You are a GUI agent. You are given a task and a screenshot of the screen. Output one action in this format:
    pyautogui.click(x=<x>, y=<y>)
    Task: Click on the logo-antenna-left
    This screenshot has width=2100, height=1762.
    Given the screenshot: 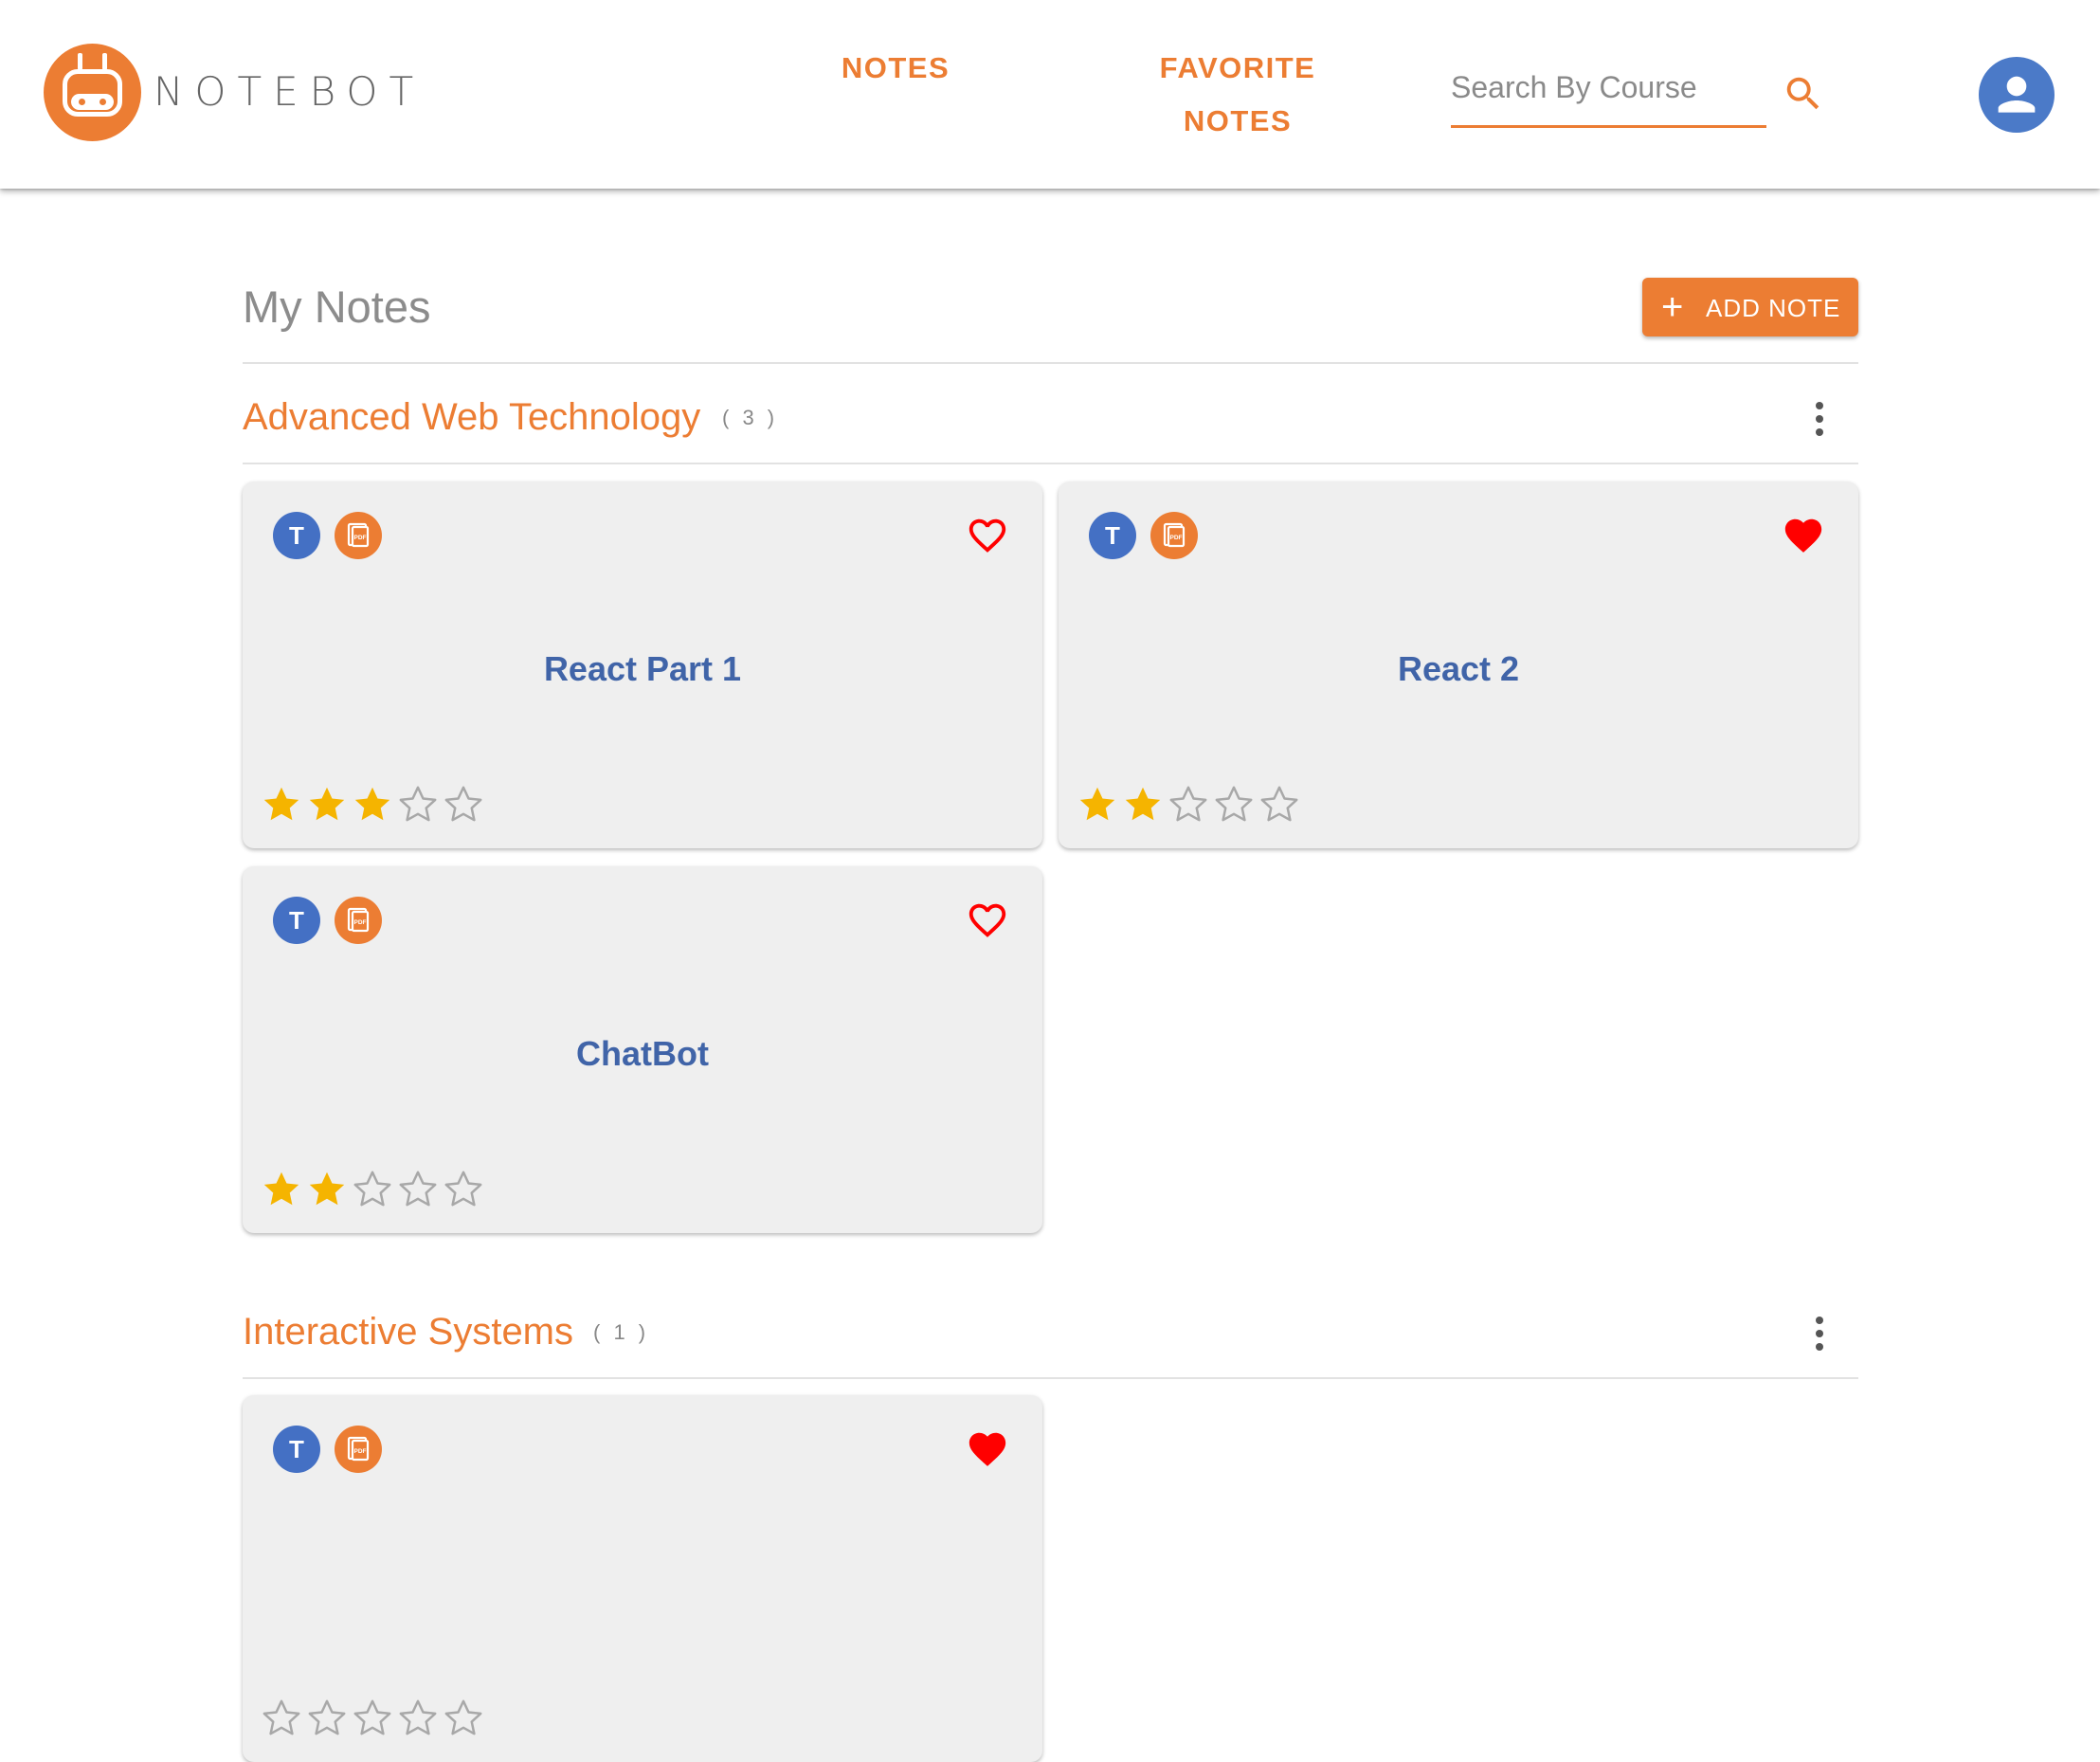 What is the action you would take?
    pyautogui.click(x=80, y=61)
    